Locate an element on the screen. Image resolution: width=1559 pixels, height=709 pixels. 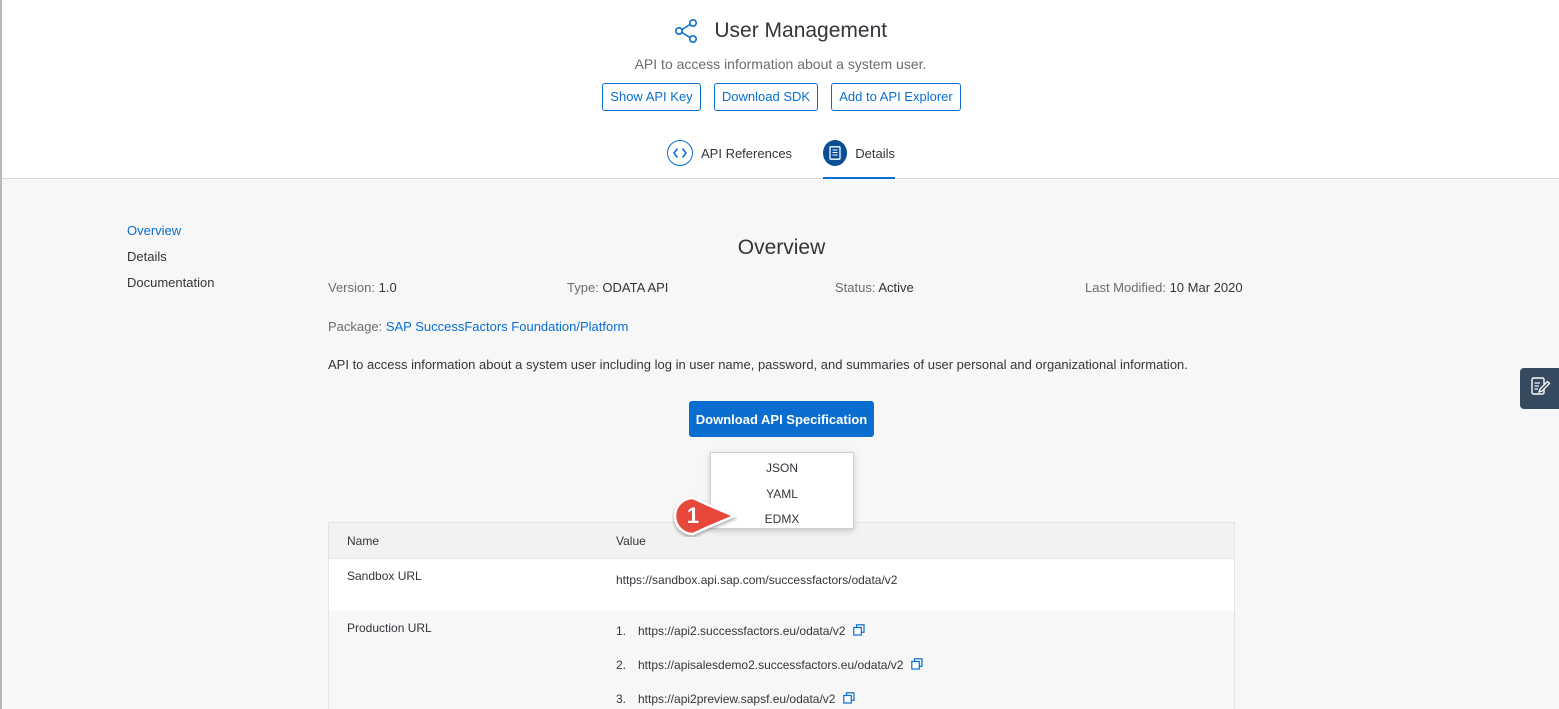
tab-details: Details is located at coordinates (859, 159).